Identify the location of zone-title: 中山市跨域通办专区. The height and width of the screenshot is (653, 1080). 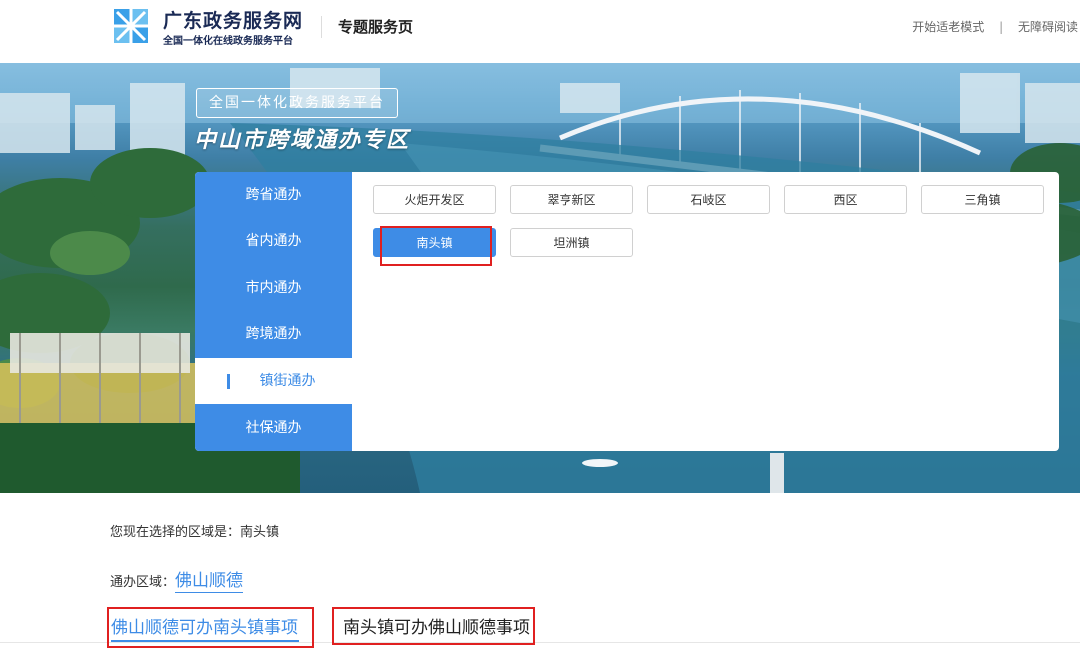
(302, 140).